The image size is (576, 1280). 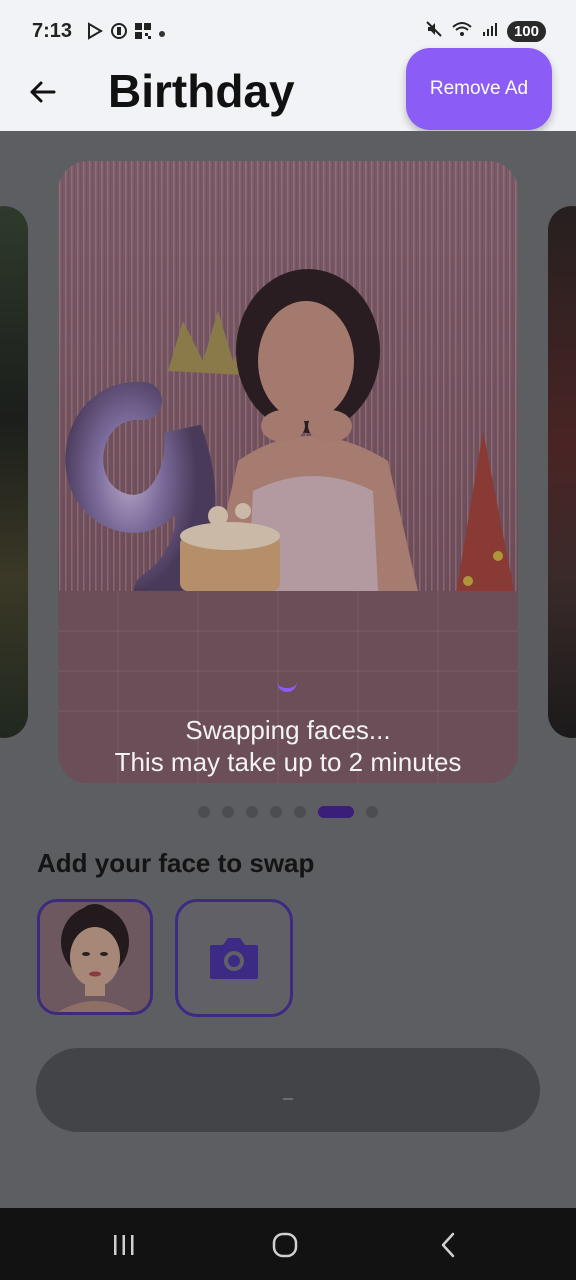 I want to click on arrow-left-icon, so click(x=43, y=92).